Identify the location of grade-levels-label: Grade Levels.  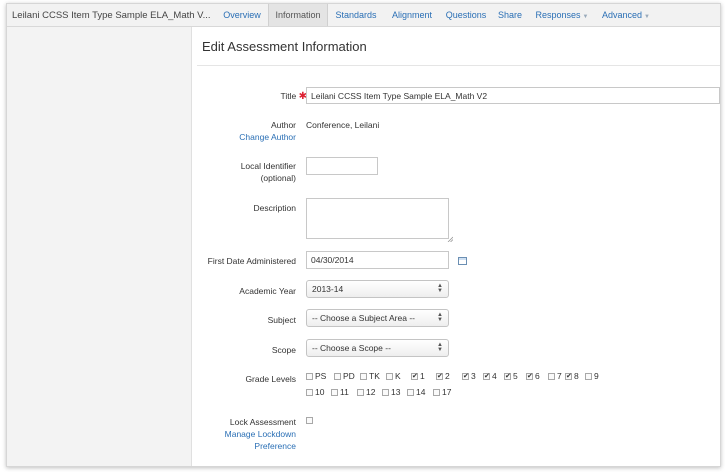
(270, 379).